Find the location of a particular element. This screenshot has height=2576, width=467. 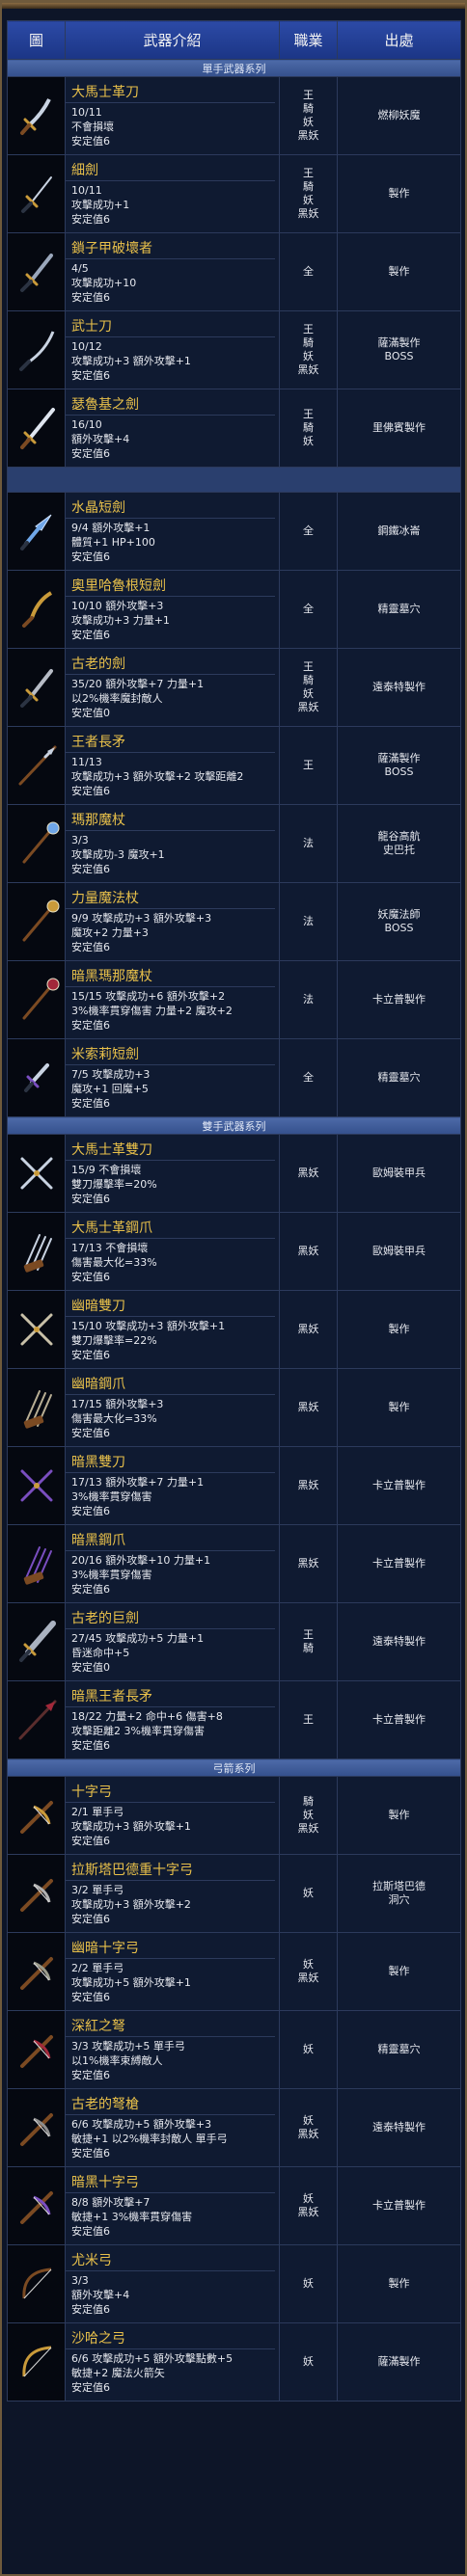

source-label: 燃柳妖魔 is located at coordinates (399, 115).